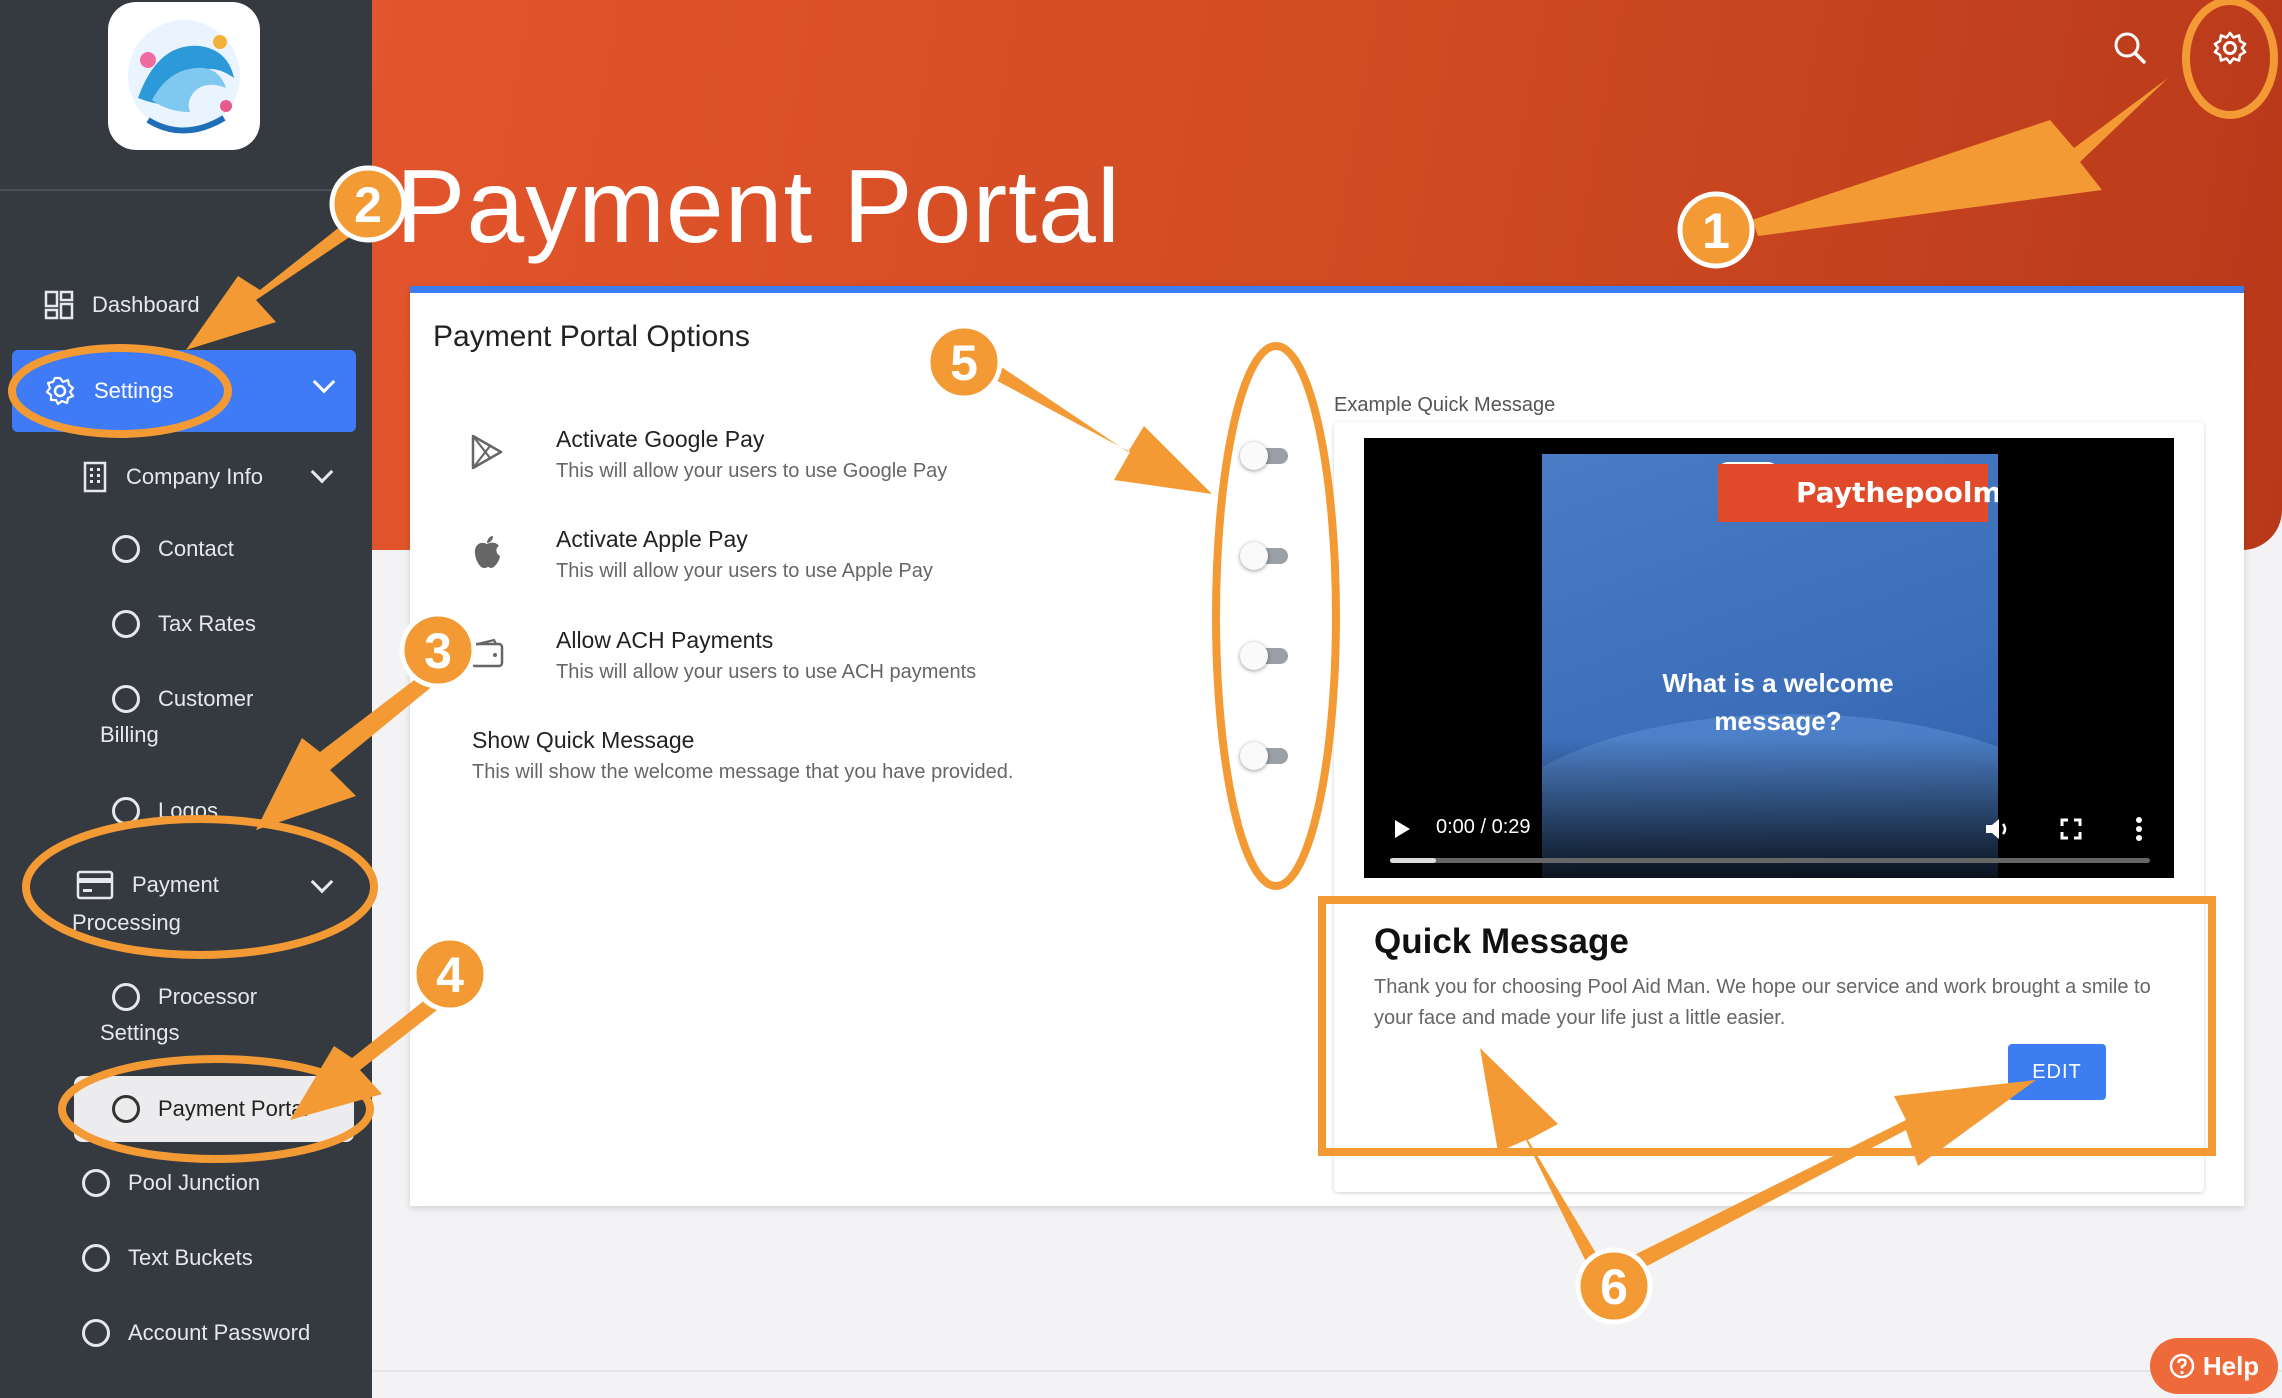 This screenshot has height=1398, width=2282. Describe the element at coordinates (2057, 1072) in the screenshot. I see `edit-button: EDIT` at that location.